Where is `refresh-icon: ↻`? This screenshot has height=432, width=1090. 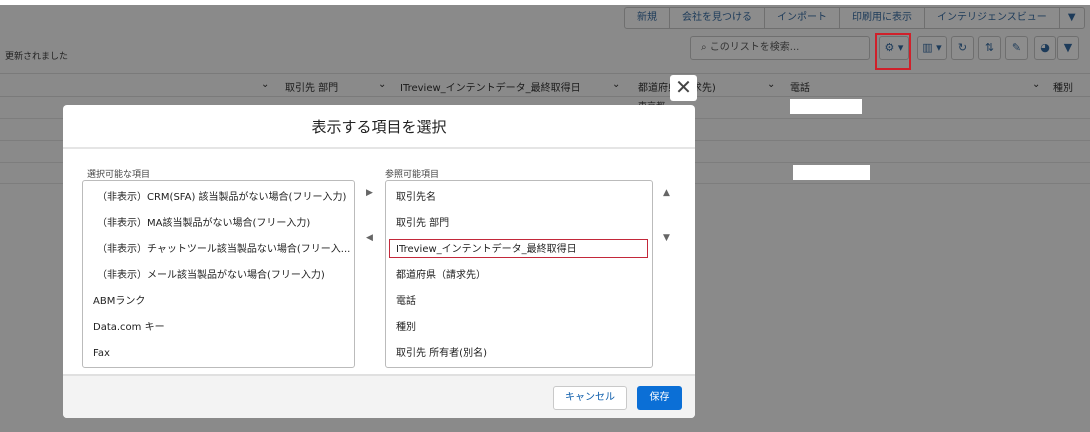
refresh-icon: ↻ is located at coordinates (962, 48).